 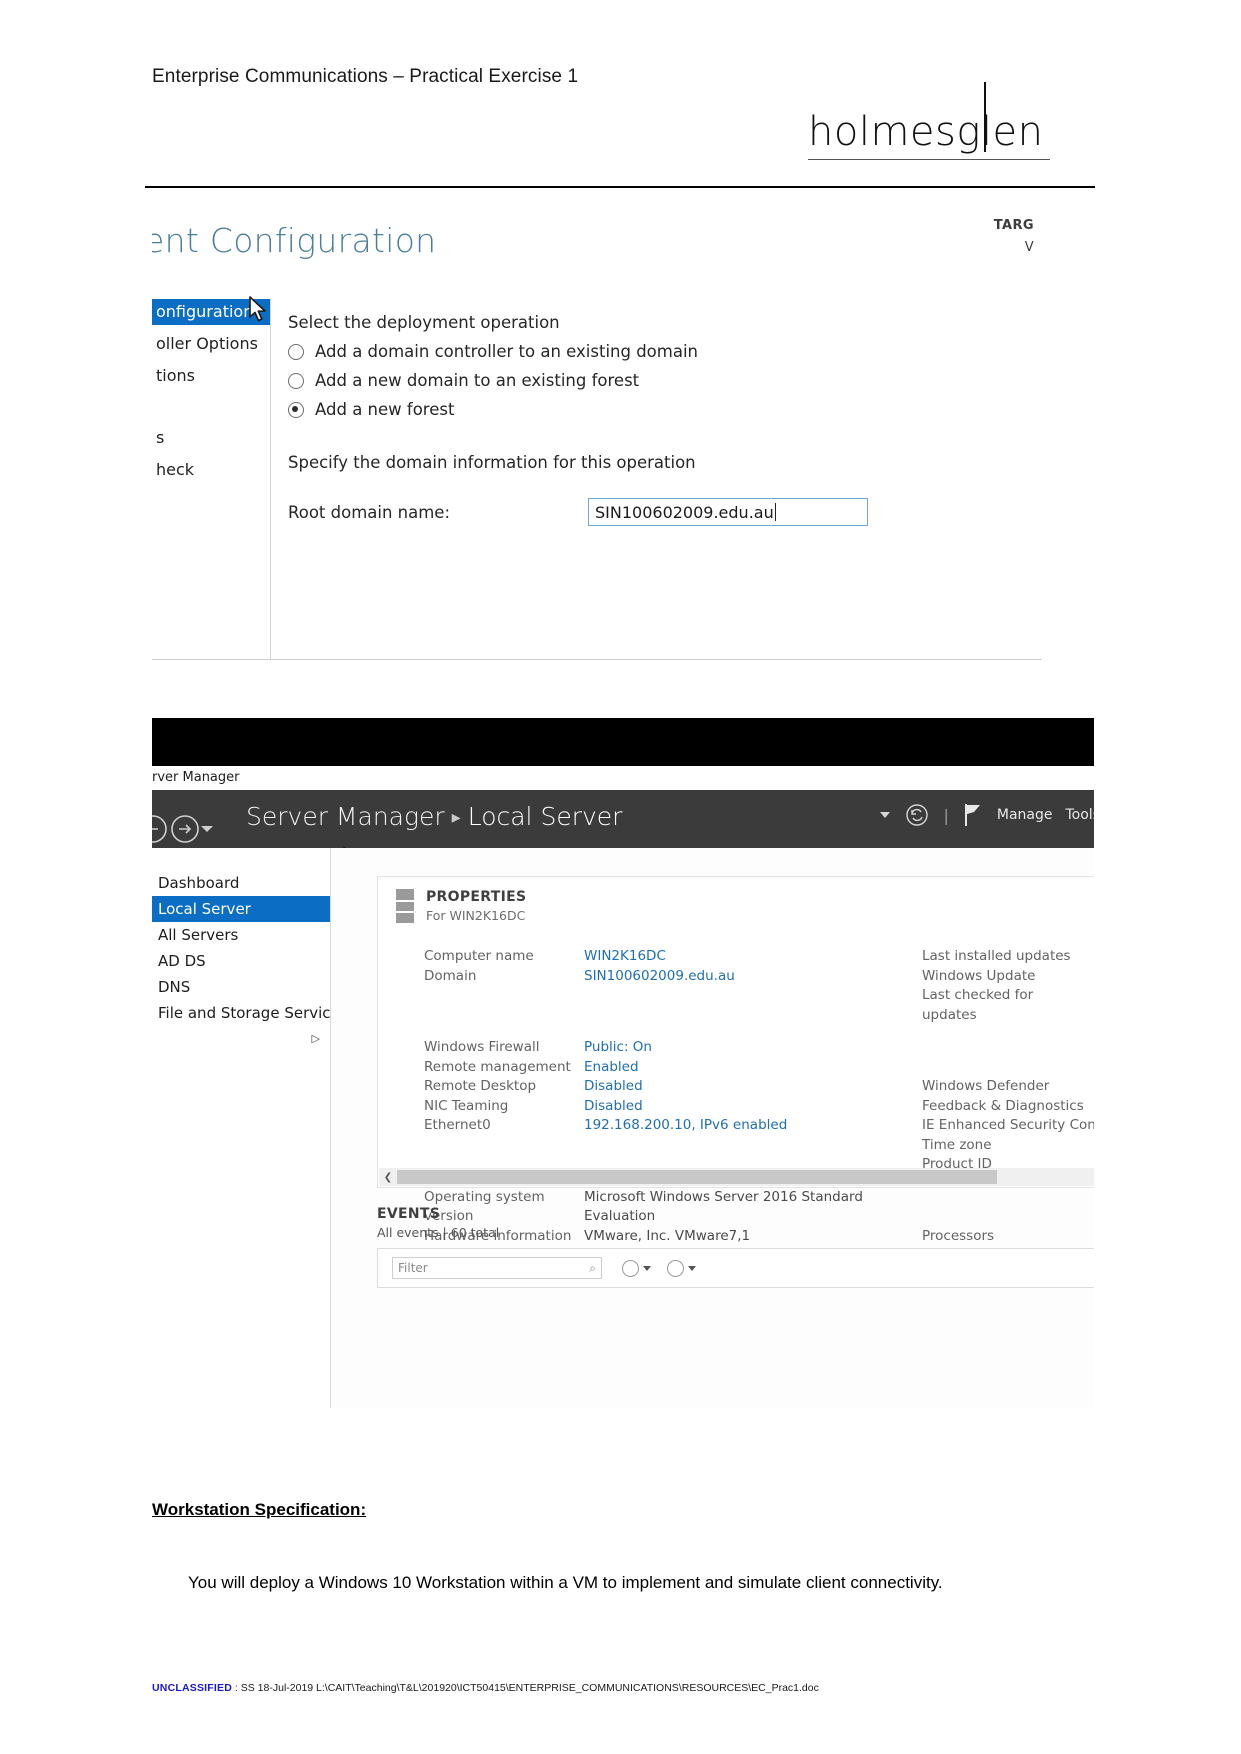 I want to click on property-row: Windows Update, so click(x=1008, y=977).